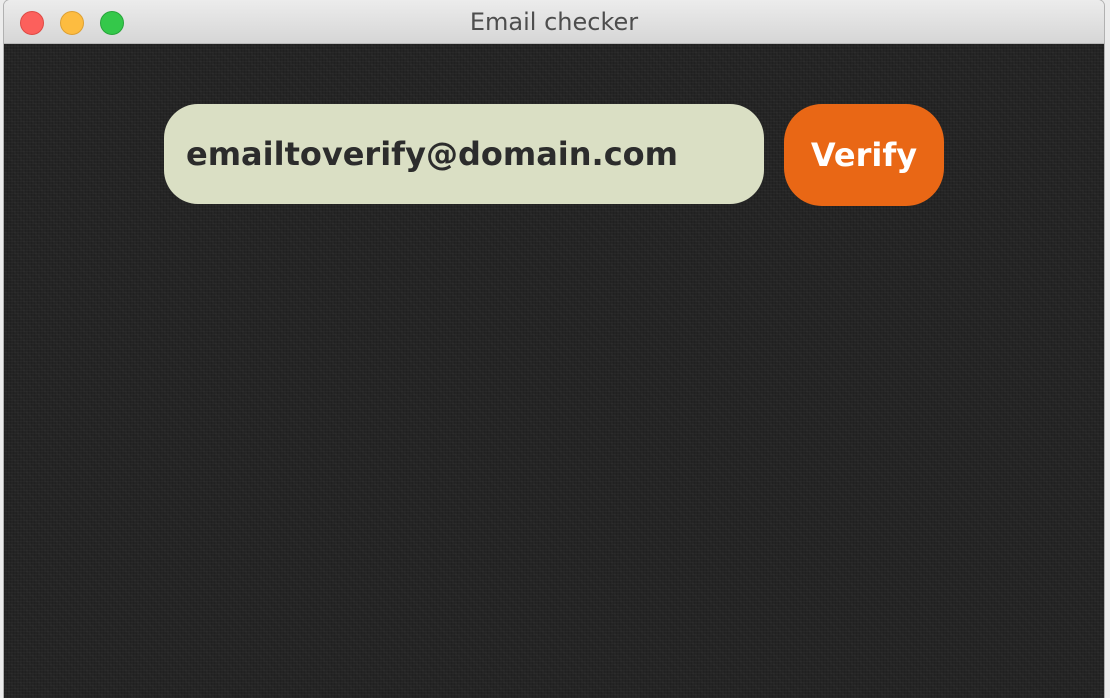 The width and height of the screenshot is (1110, 698). I want to click on title-bar: Email checker, so click(554, 22).